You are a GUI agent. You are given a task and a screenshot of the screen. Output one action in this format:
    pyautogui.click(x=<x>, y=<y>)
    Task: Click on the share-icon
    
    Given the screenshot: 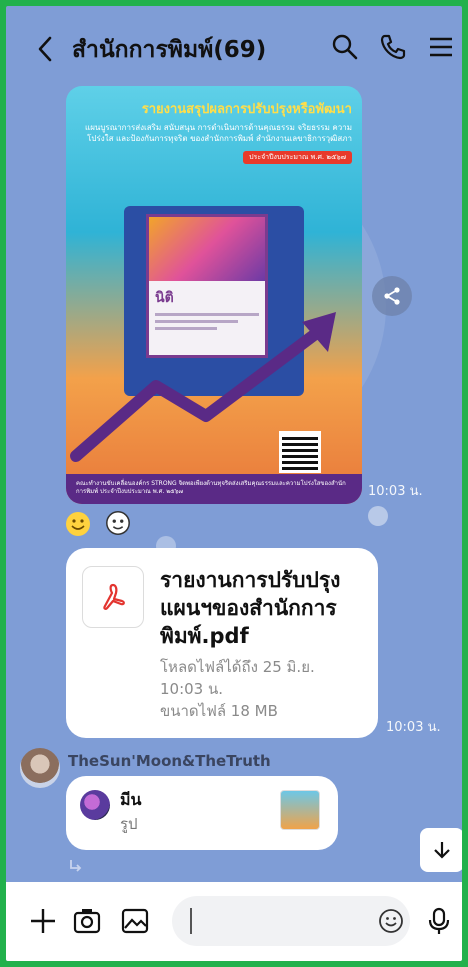 What is the action you would take?
    pyautogui.click(x=392, y=296)
    